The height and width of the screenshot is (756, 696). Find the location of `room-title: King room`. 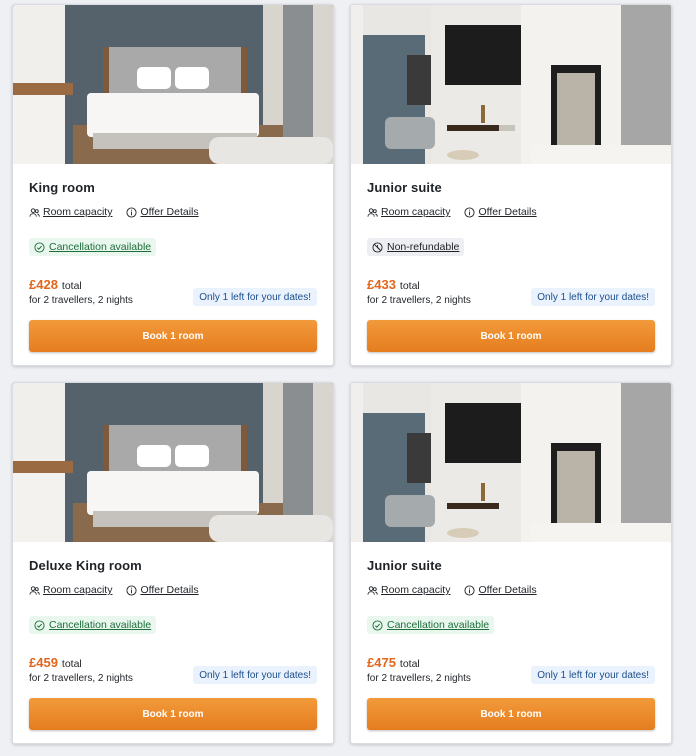

room-title: King room is located at coordinates (62, 187).